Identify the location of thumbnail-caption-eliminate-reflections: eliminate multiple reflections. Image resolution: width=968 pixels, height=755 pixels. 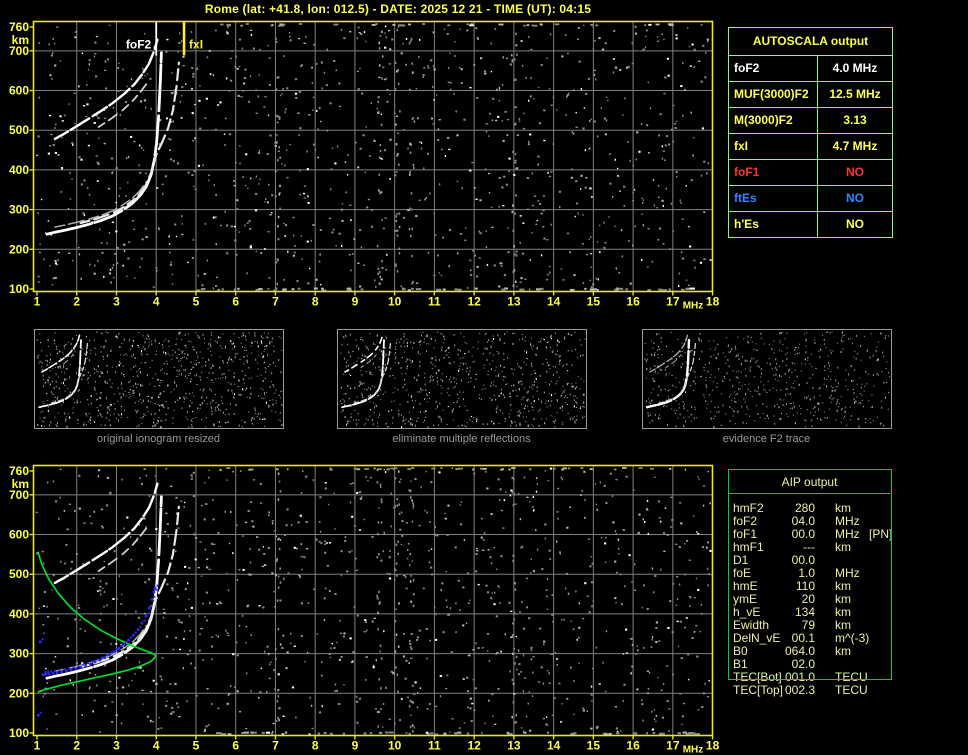
(461, 439).